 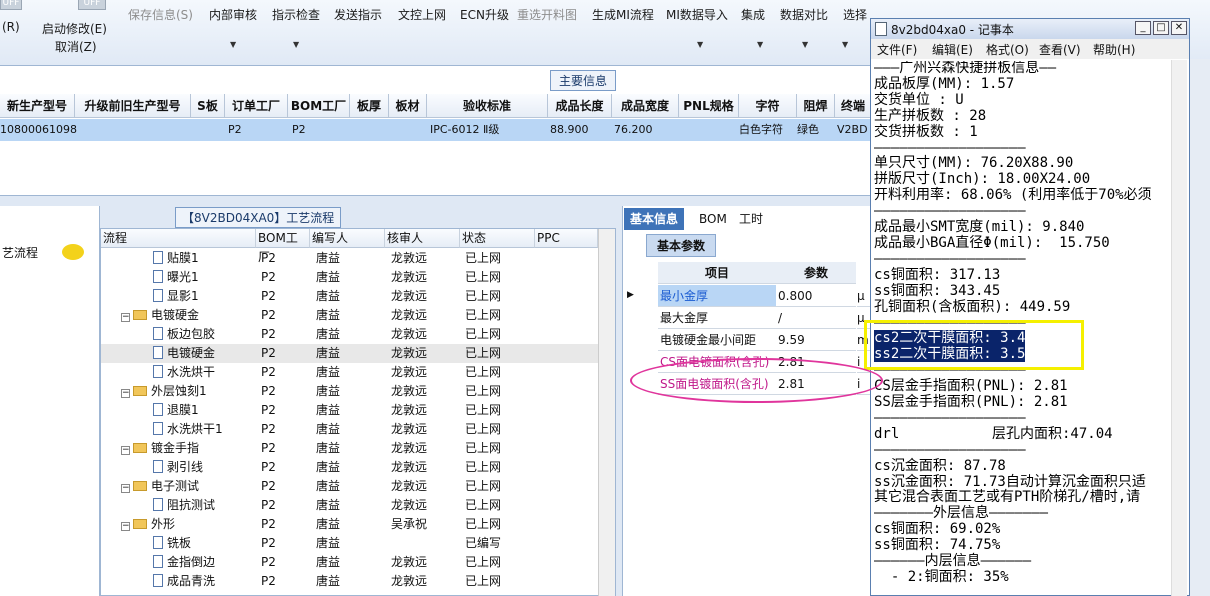 I want to click on column-header: 板厚, so click(x=369, y=106).